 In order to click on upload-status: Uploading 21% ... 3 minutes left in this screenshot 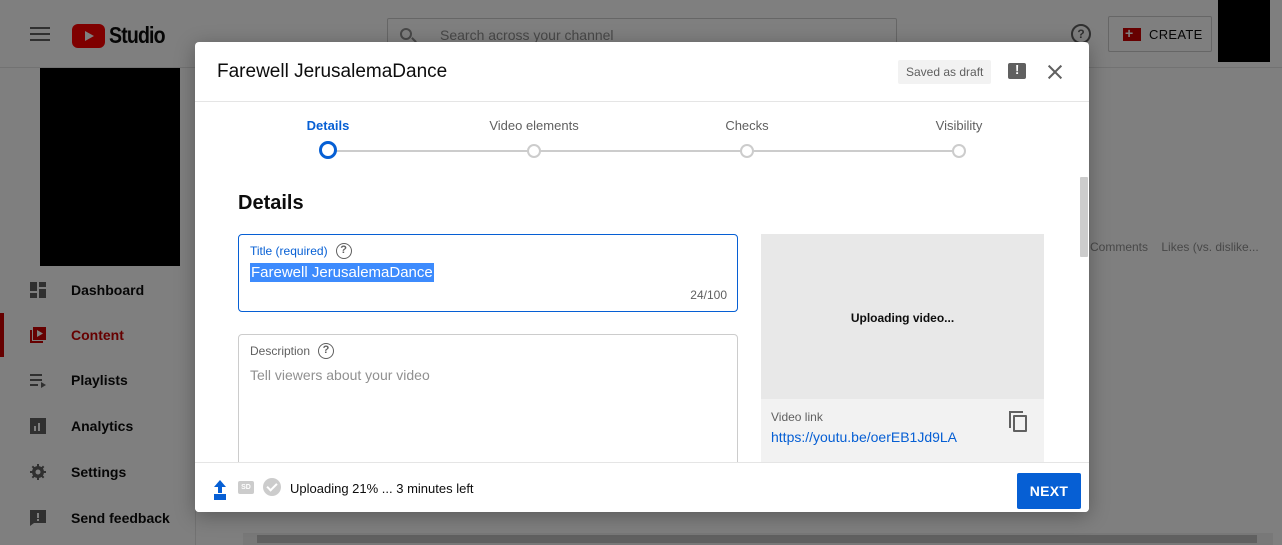, I will do `click(382, 488)`.